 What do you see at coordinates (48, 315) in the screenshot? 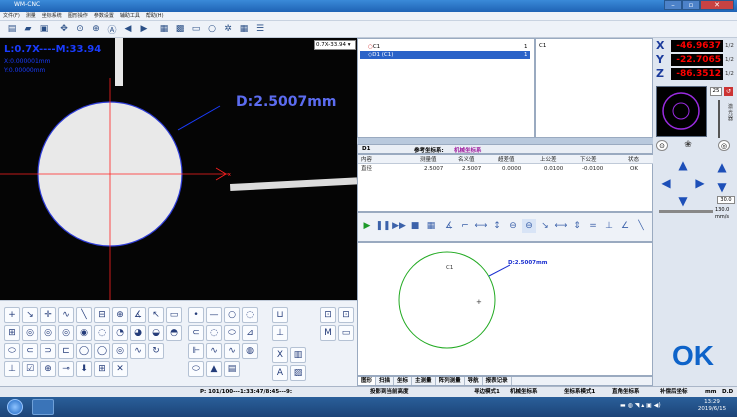
I see `cross-point-icon: ✛` at bounding box center [48, 315].